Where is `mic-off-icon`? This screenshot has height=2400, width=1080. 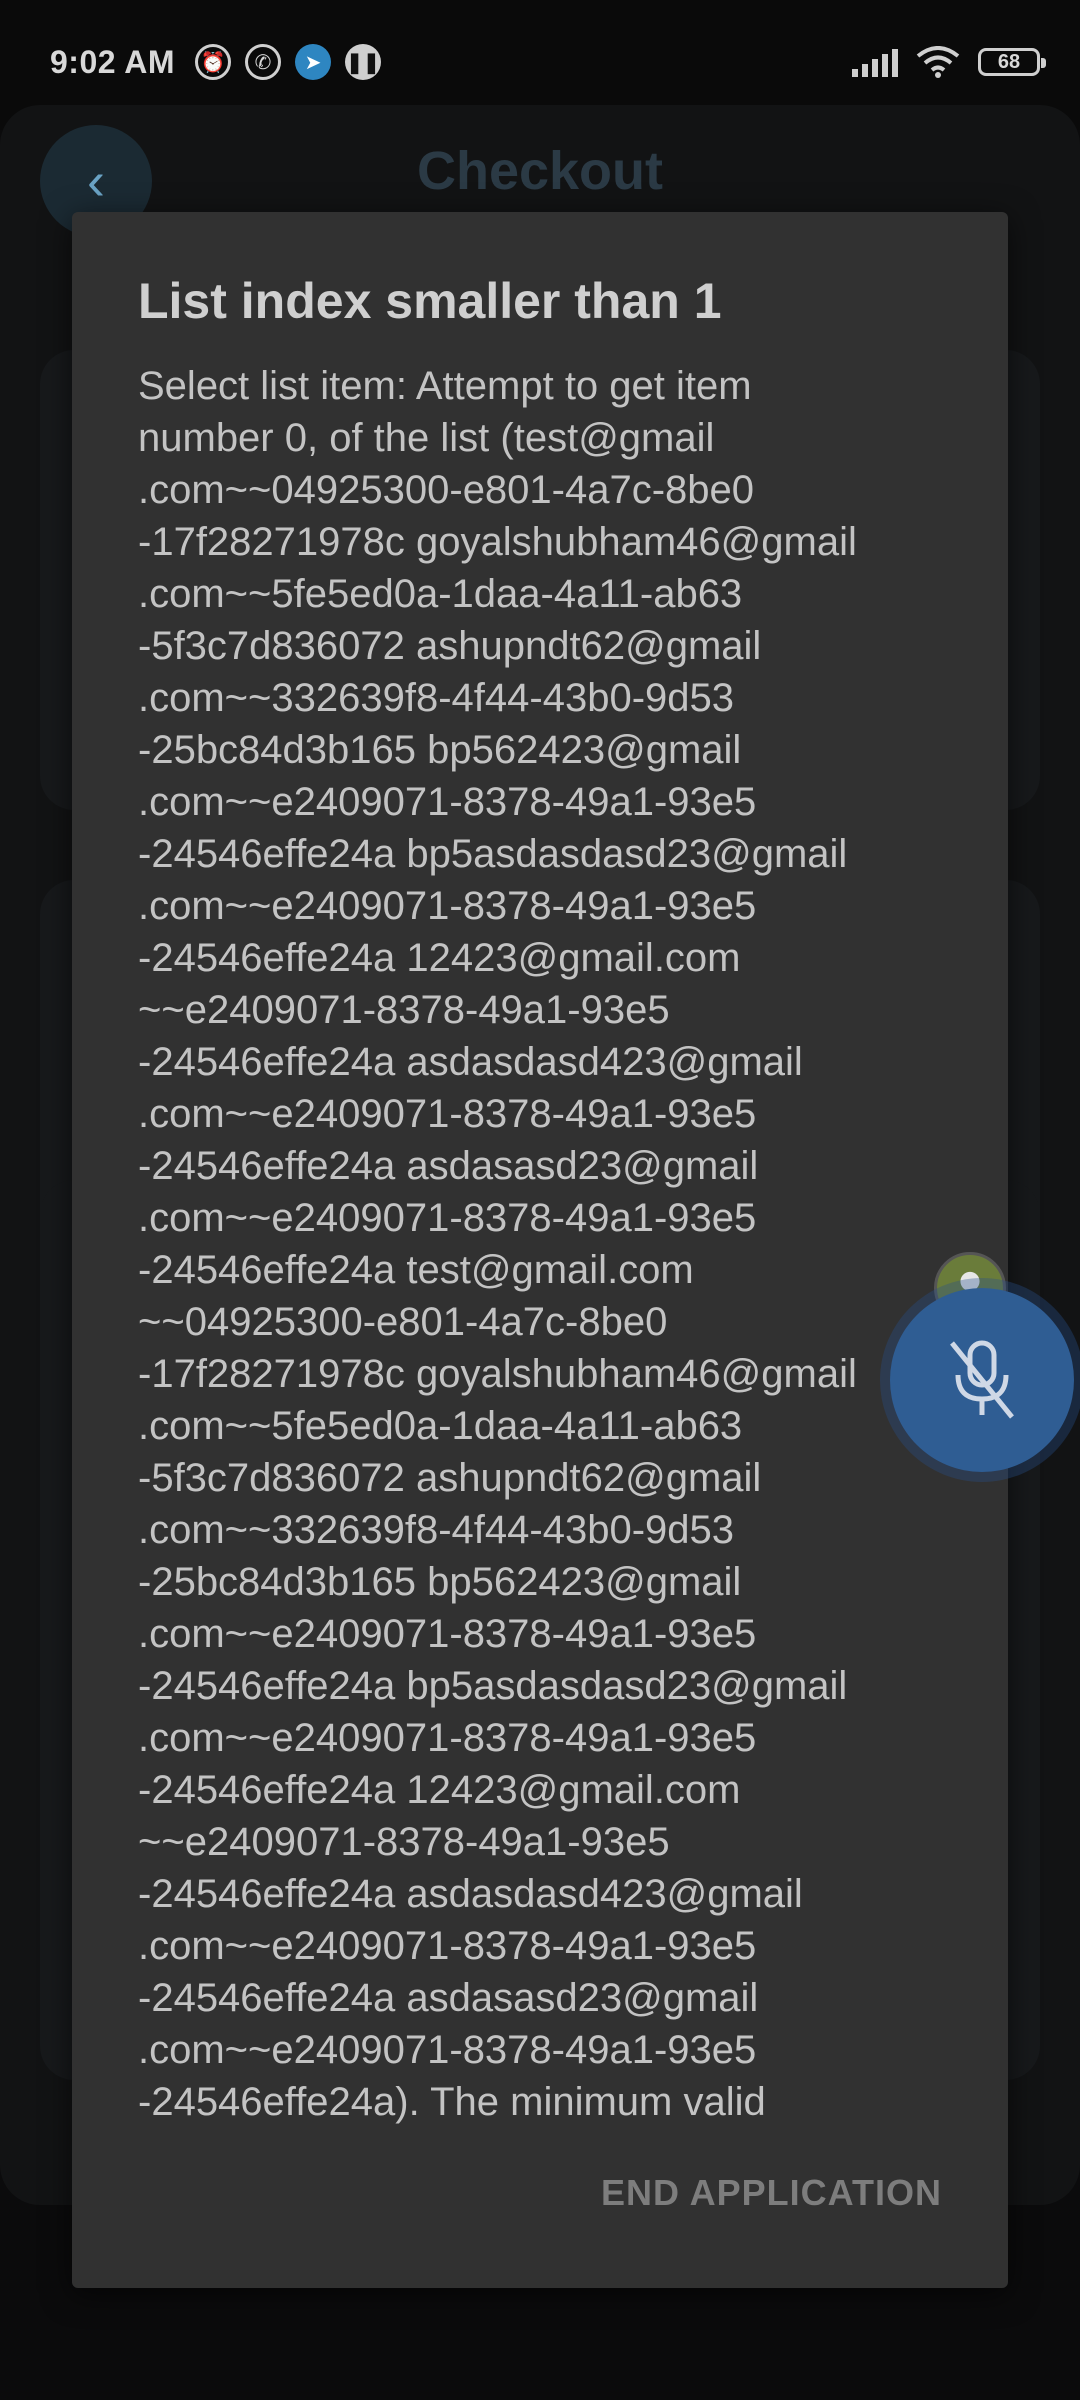 mic-off-icon is located at coordinates (982, 1379).